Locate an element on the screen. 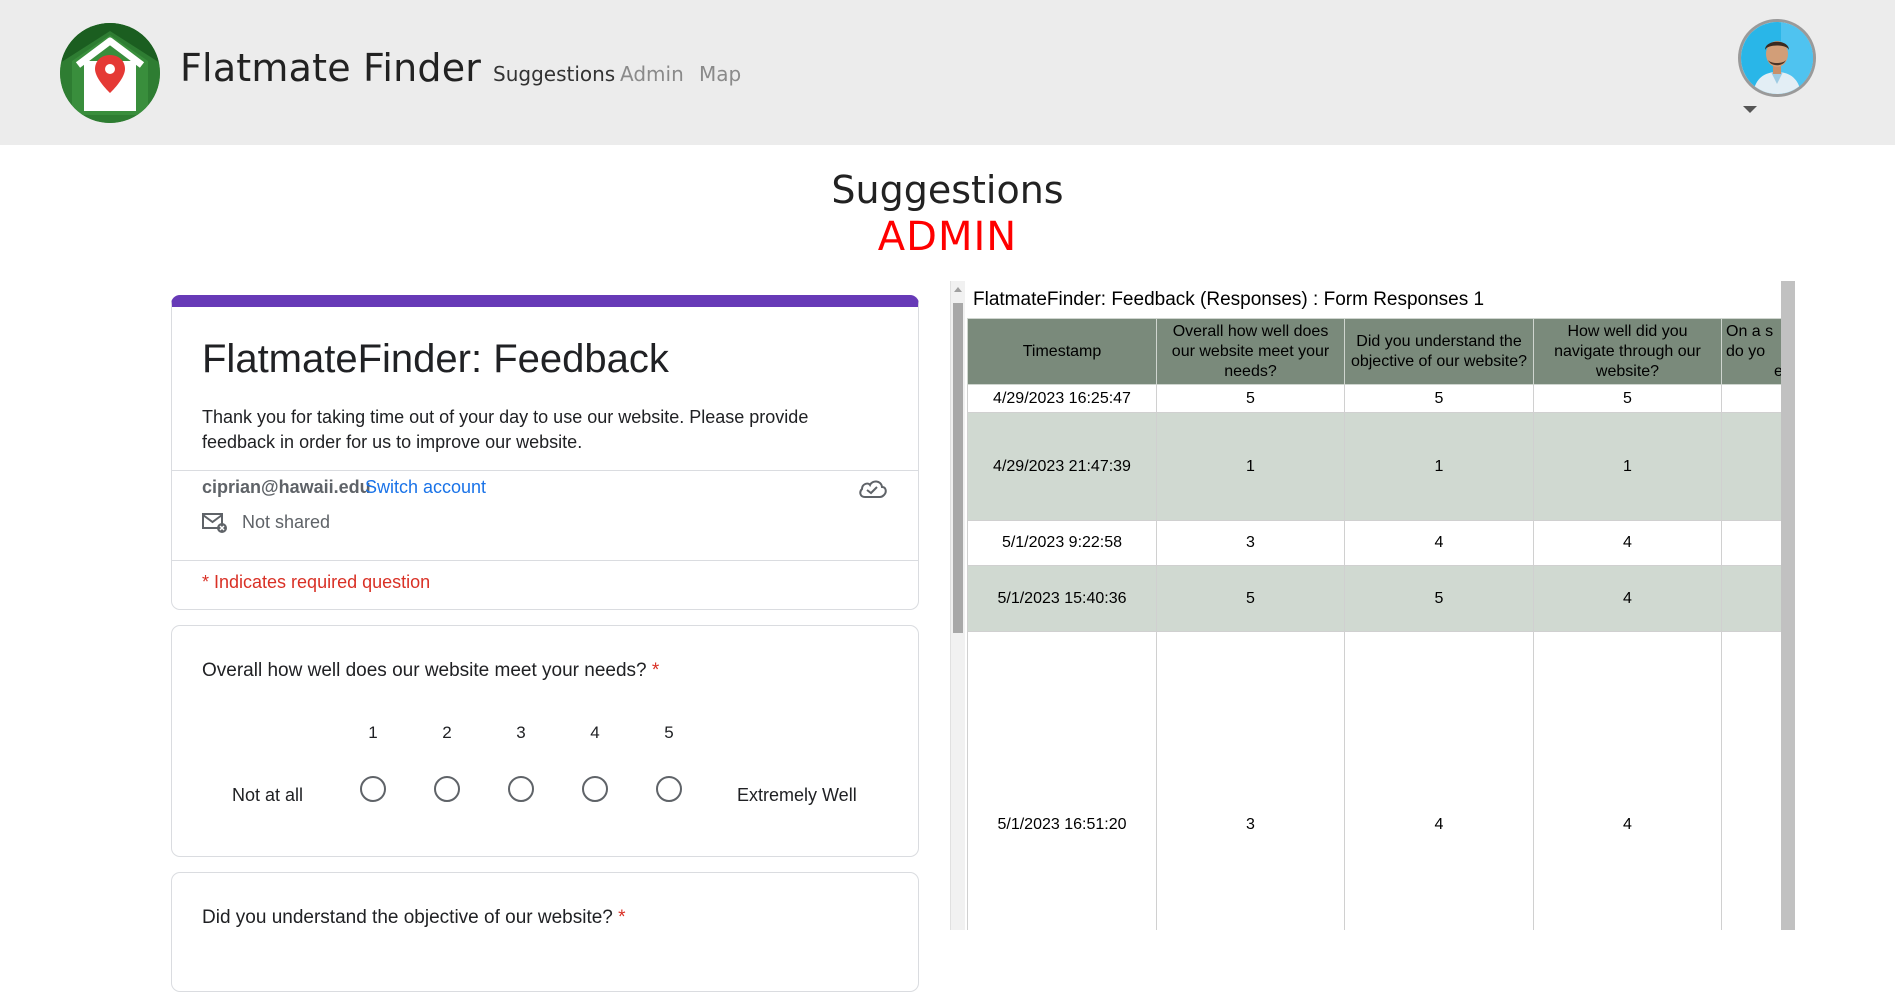  sheet-right-scrollbar is located at coordinates (1788, 605).